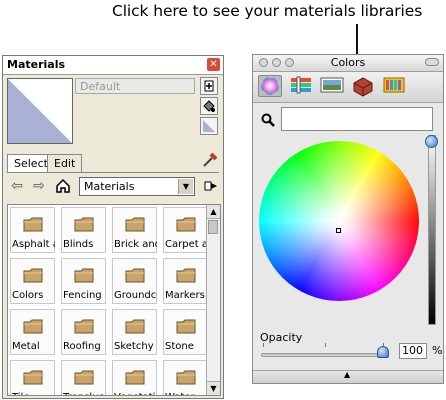 The image size is (446, 400). What do you see at coordinates (179, 346) in the screenshot?
I see `material-folder-label: Stone` at bounding box center [179, 346].